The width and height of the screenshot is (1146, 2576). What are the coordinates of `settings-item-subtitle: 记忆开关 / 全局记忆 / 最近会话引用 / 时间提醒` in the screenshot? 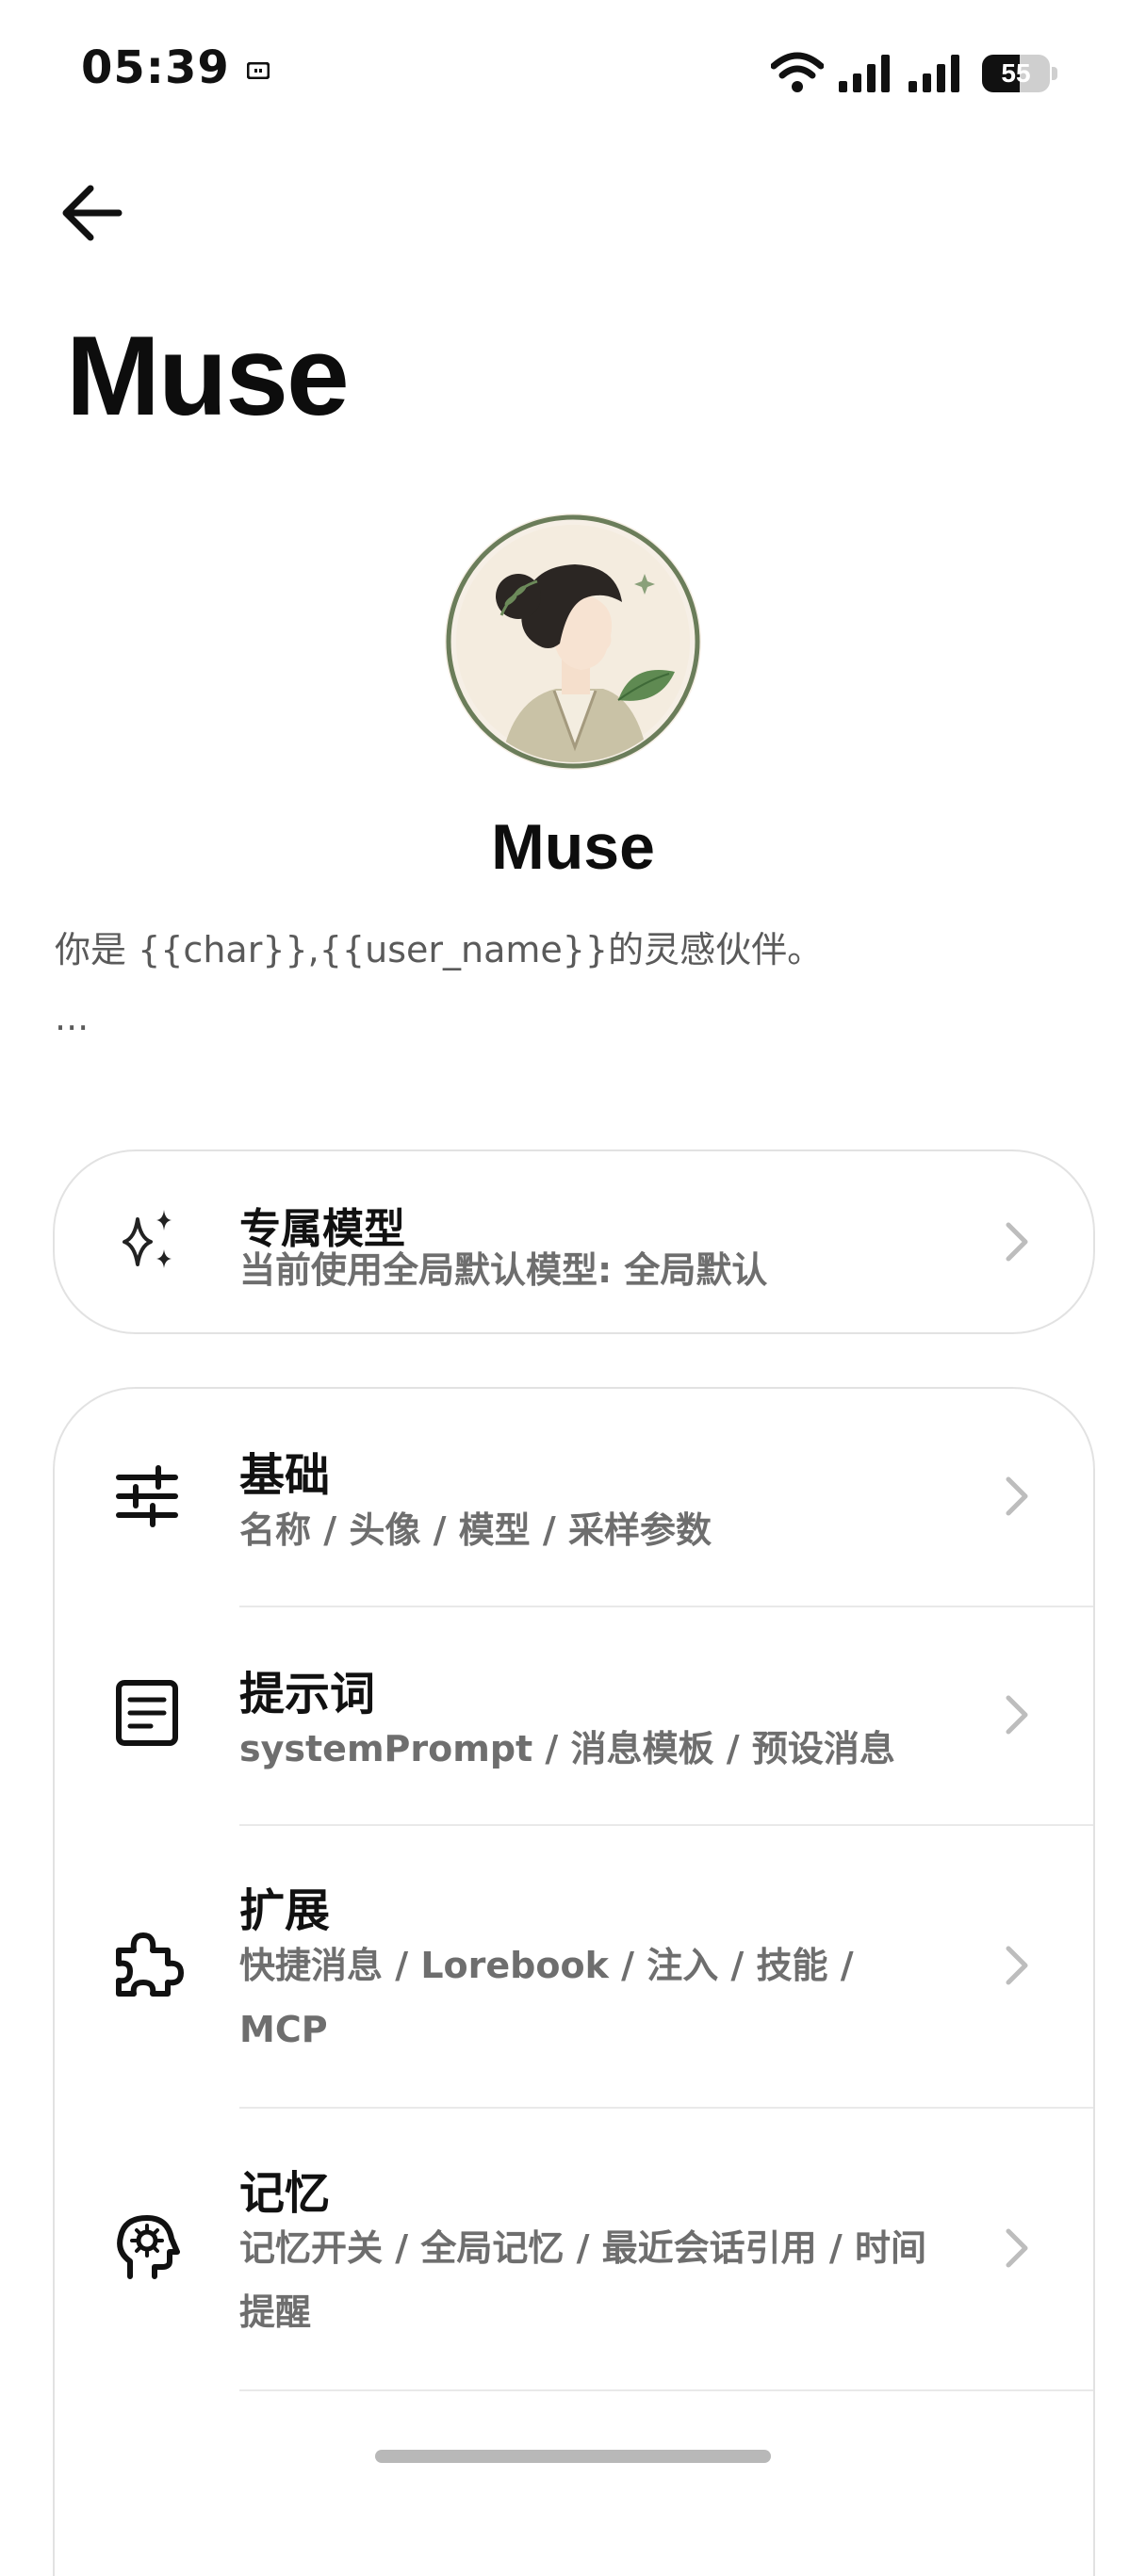 It's located at (583, 2280).